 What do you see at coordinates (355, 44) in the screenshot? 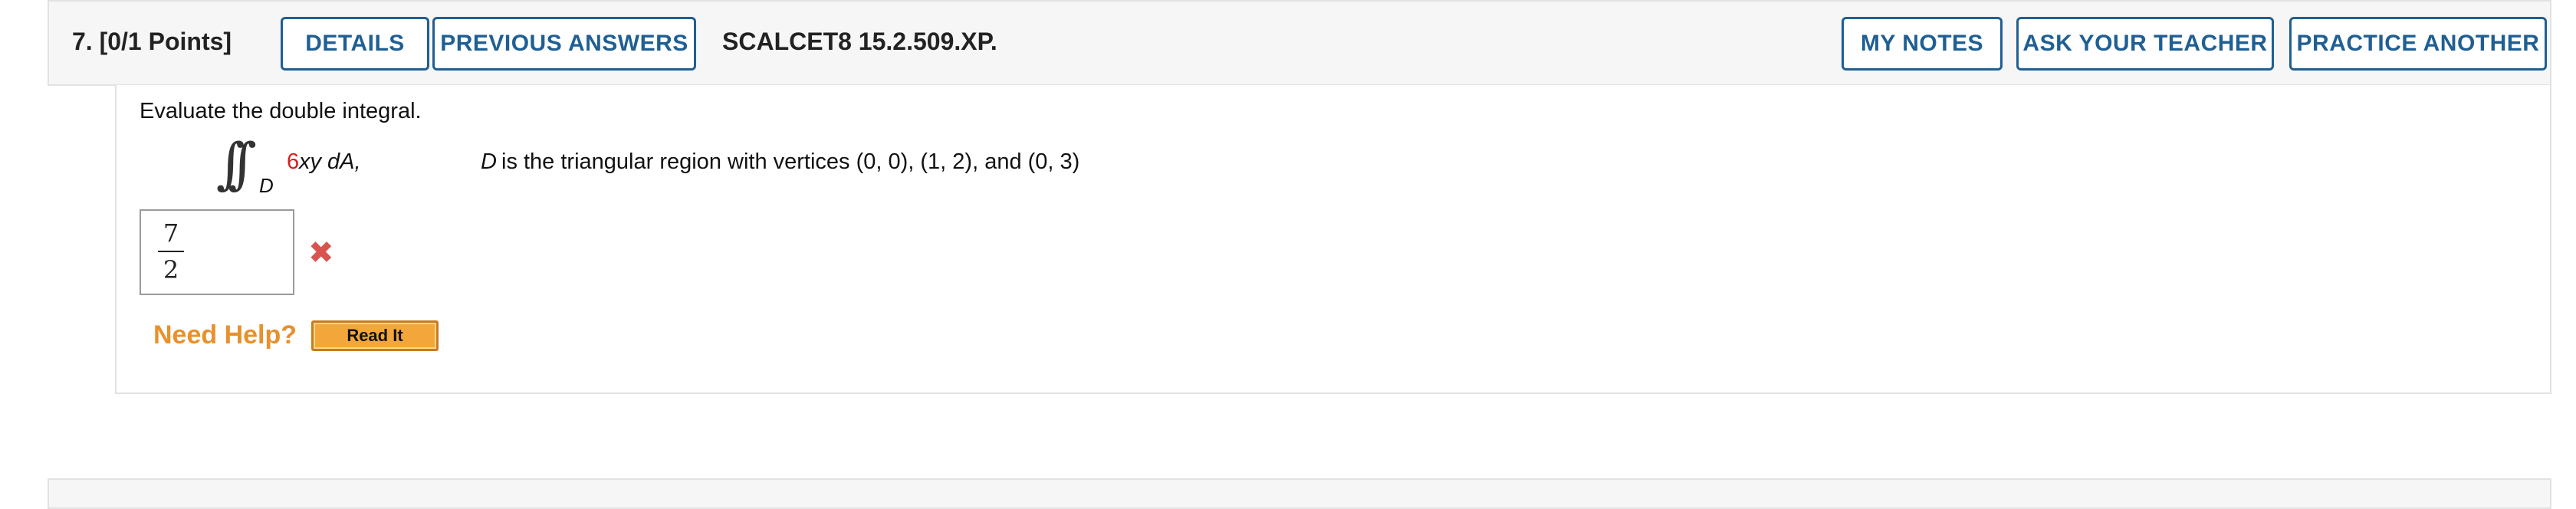
I see `details-button: DETAILS` at bounding box center [355, 44].